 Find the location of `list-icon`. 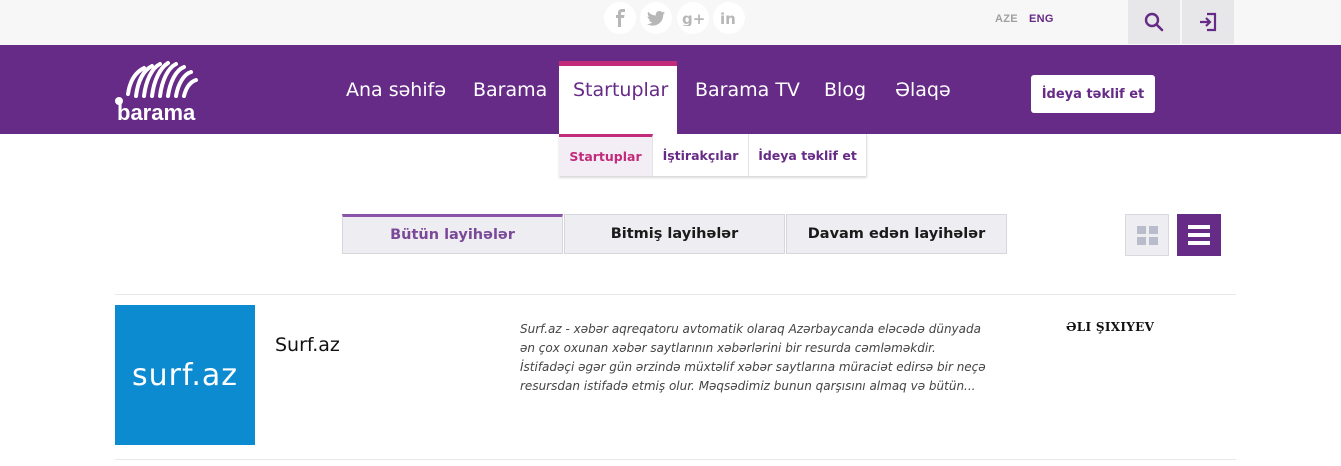

list-icon is located at coordinates (1199, 235).